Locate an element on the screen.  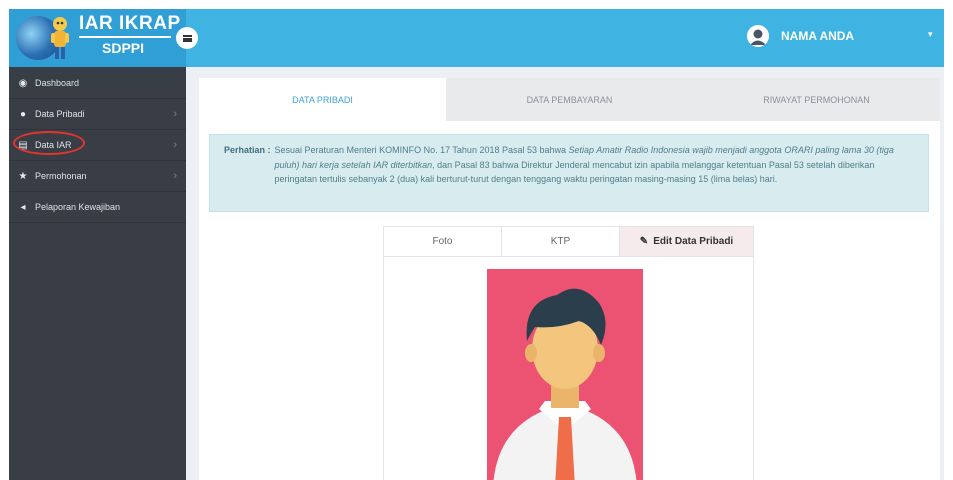
person-avatar-icon is located at coordinates (565, 374).